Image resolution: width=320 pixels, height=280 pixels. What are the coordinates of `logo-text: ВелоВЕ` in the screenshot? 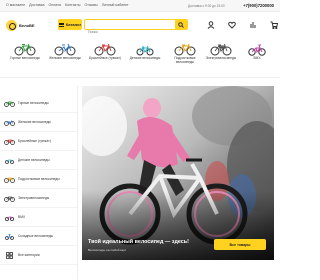 It's located at (27, 25).